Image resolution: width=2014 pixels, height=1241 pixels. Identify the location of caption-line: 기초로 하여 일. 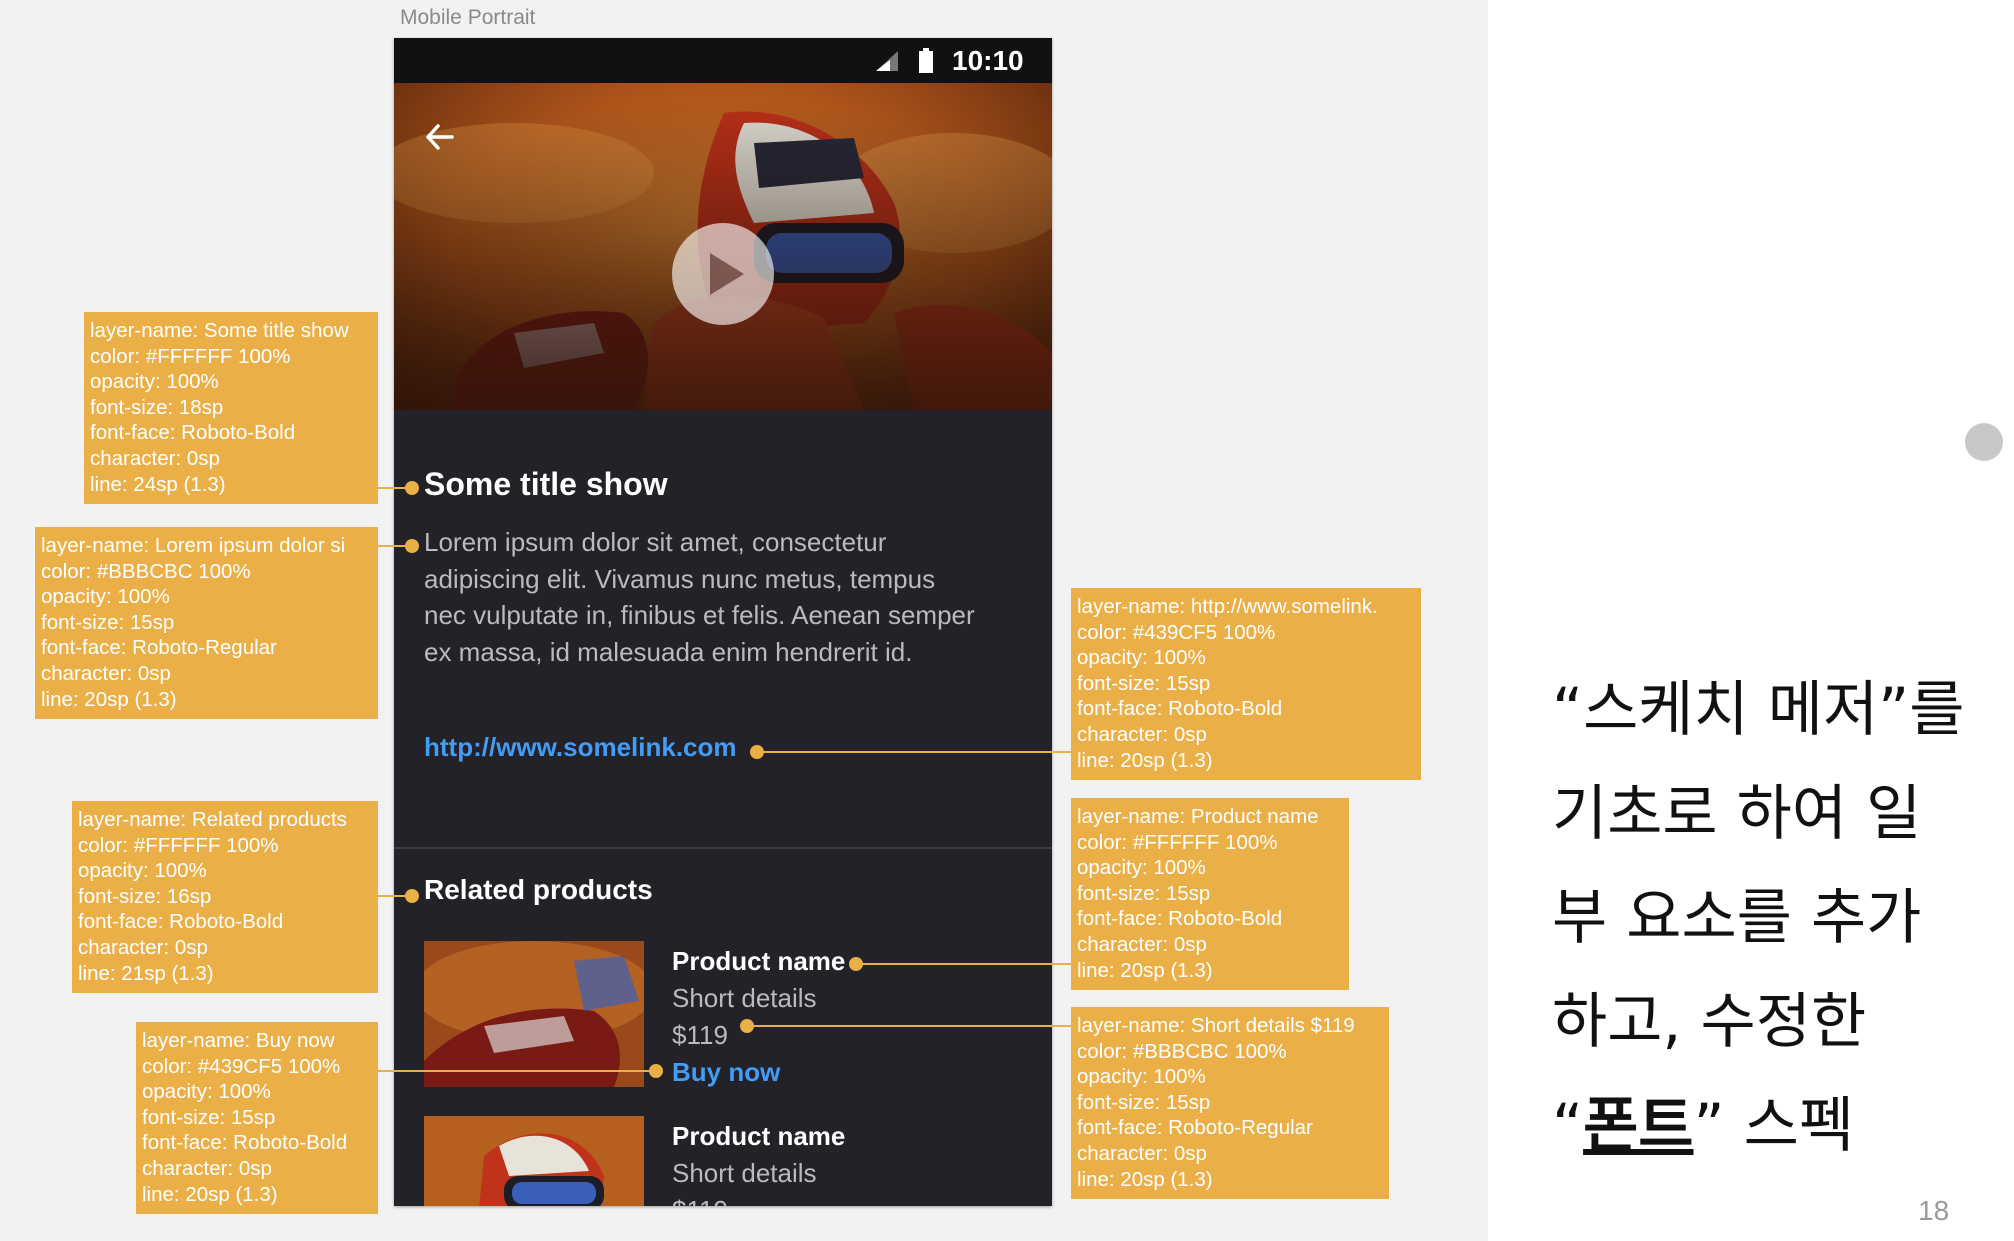
(1737, 814).